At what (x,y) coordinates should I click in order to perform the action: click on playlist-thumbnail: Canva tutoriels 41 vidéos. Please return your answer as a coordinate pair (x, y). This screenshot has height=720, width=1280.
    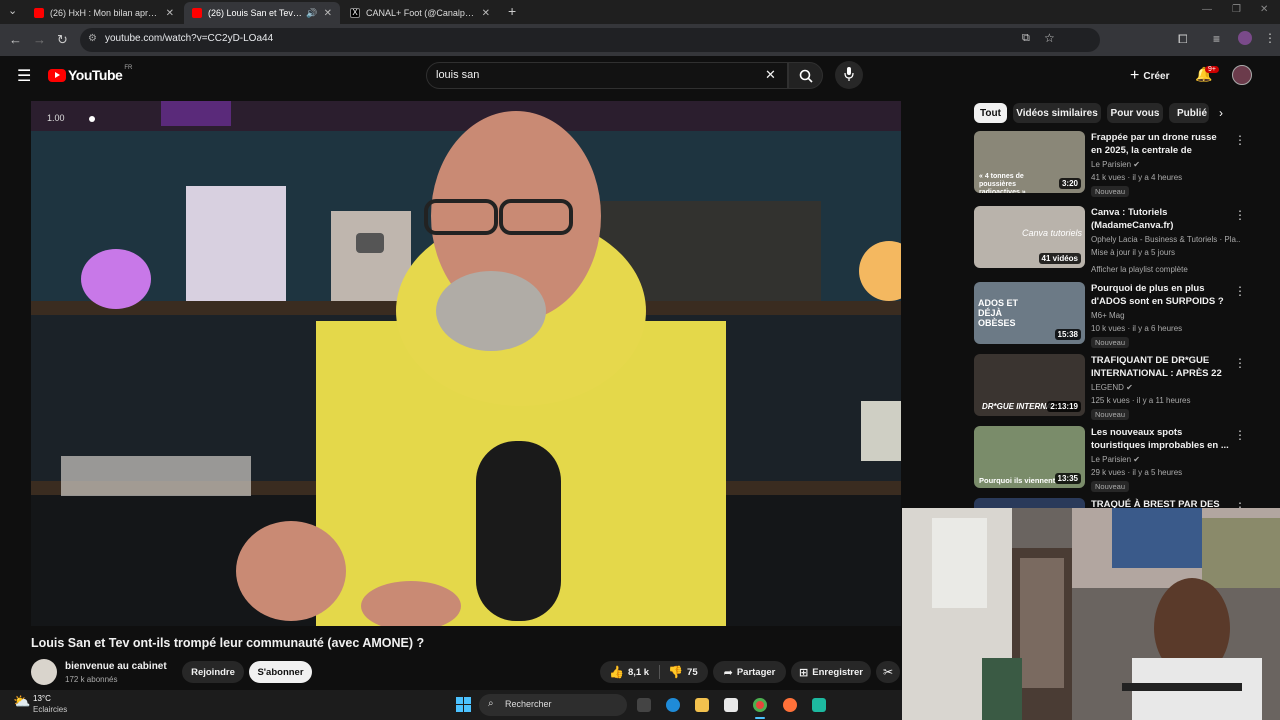
    Looking at the image, I should click on (1029, 237).